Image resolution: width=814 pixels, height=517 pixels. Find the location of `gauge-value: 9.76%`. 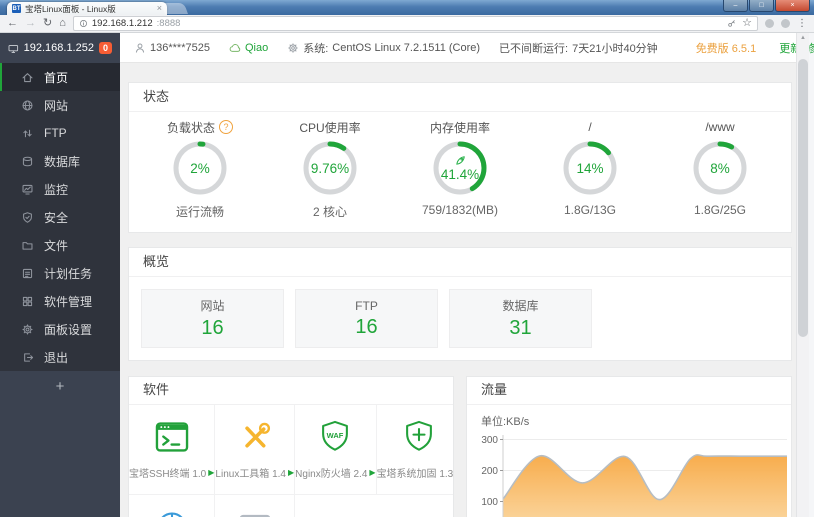

gauge-value: 9.76% is located at coordinates (330, 168).